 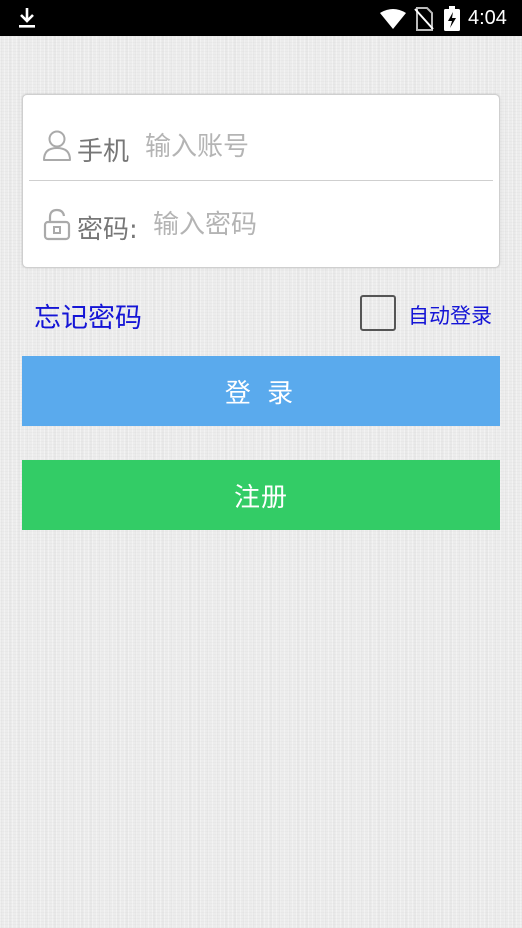 I want to click on password-row: 密码:, so click(x=261, y=224).